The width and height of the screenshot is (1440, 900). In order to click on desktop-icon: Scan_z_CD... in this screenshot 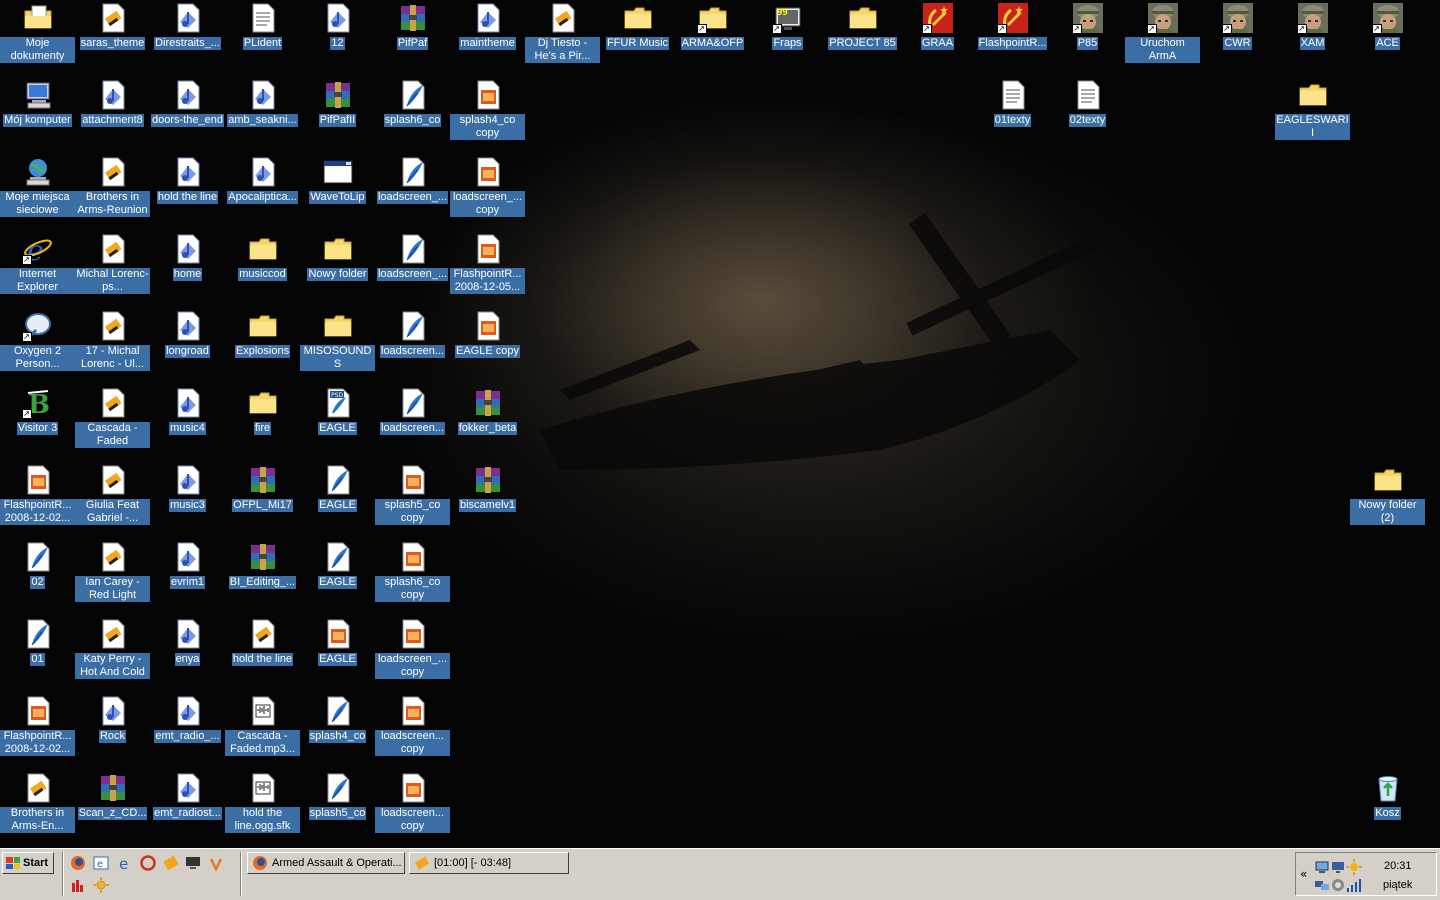, I will do `click(112, 807)`.